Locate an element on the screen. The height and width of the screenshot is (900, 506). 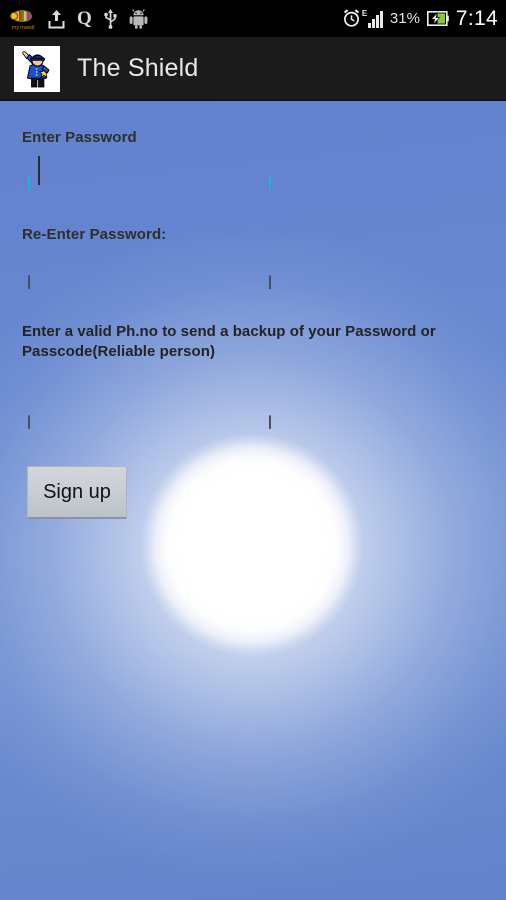
action-bar: The Shield is located at coordinates (253, 69).